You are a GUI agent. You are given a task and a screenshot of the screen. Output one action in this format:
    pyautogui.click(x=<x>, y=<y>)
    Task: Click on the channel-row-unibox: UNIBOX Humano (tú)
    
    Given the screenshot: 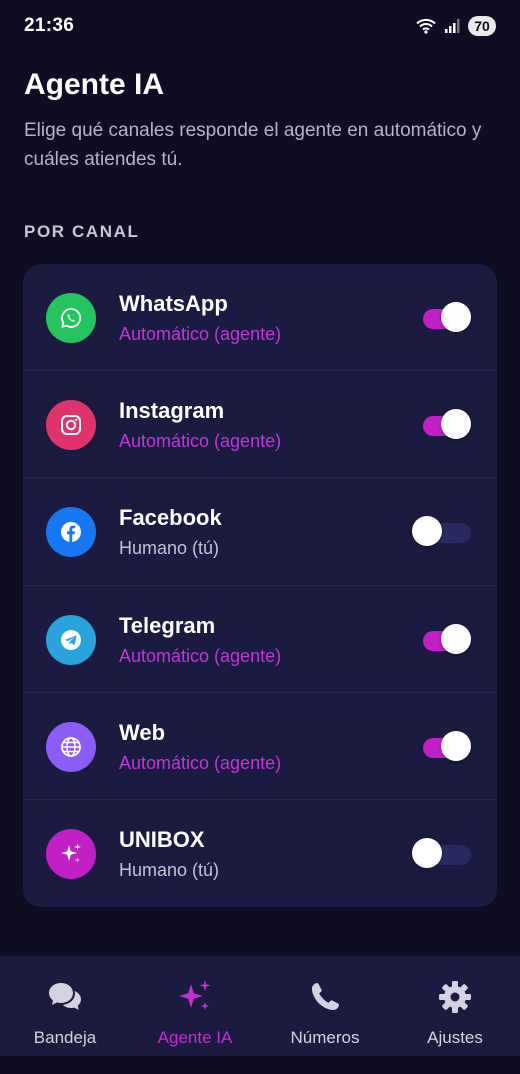 What is the action you would take?
    pyautogui.click(x=260, y=853)
    